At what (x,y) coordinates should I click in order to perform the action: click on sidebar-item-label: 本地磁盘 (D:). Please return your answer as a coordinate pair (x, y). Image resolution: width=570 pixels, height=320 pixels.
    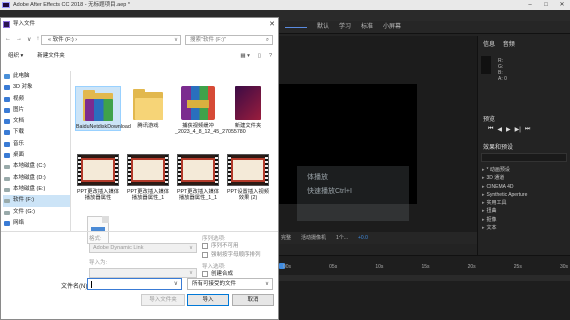
    Looking at the image, I should click on (29, 177).